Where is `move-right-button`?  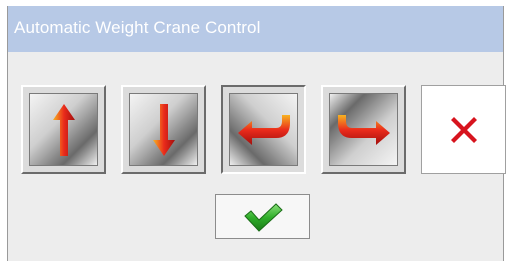 move-right-button is located at coordinates (363, 129).